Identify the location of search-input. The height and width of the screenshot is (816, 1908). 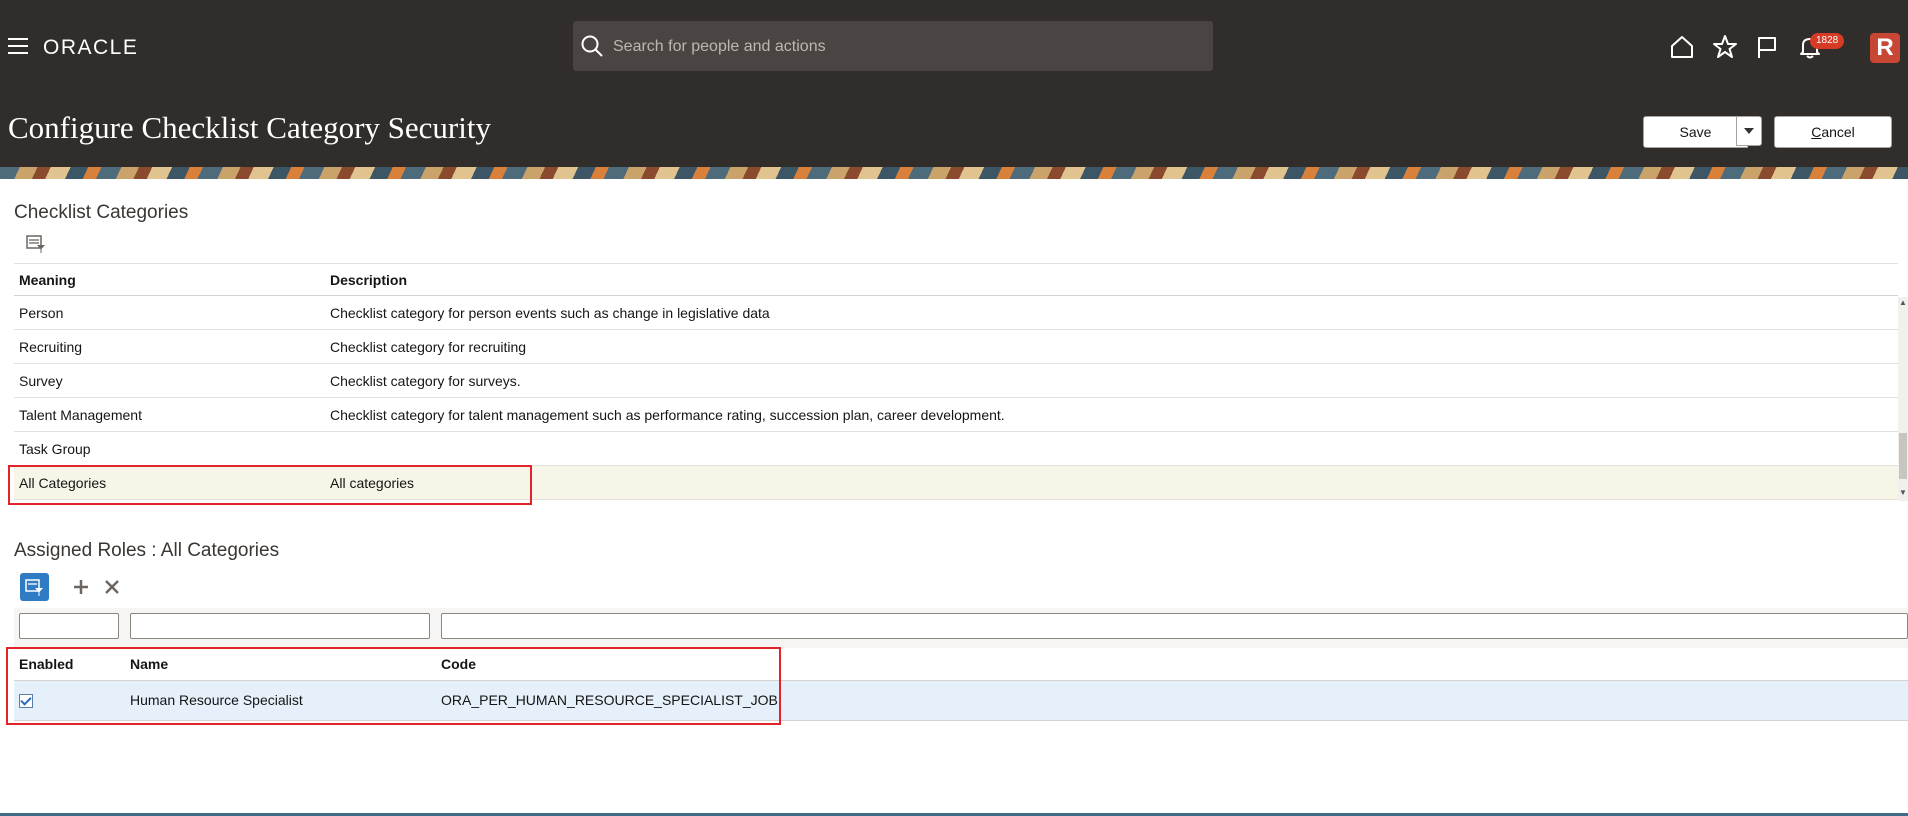
(908, 47).